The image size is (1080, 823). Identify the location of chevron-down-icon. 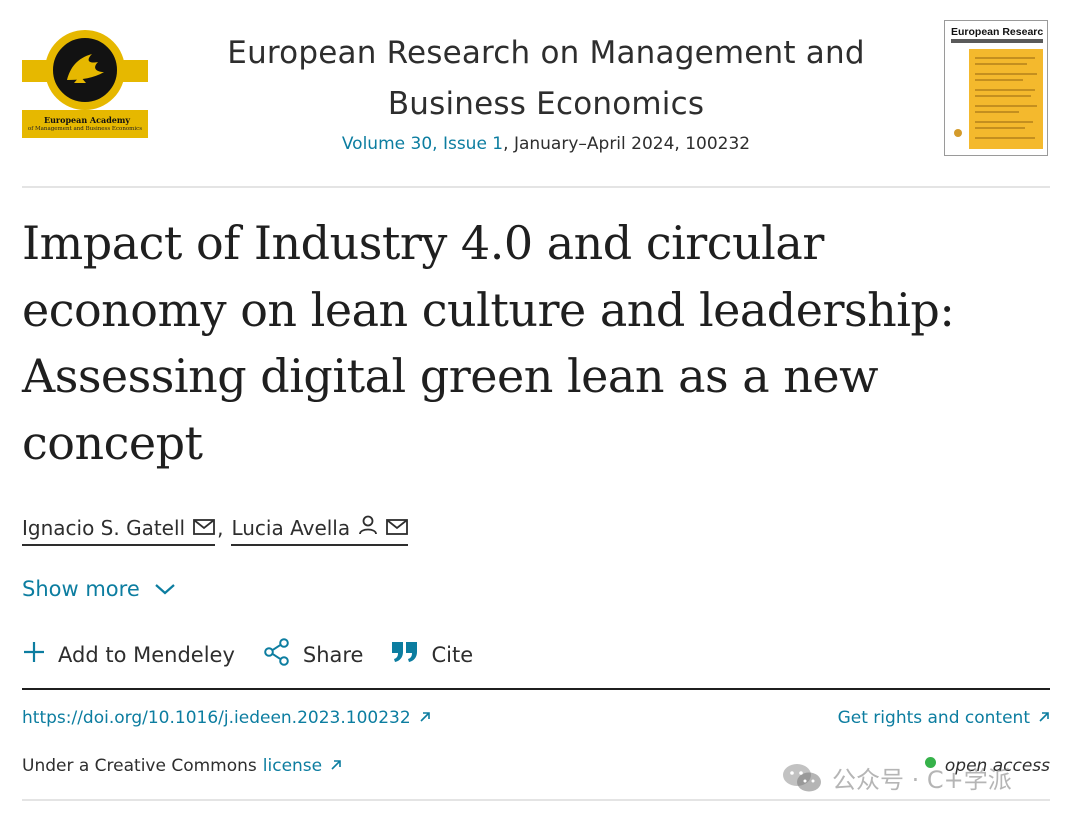
(165, 589).